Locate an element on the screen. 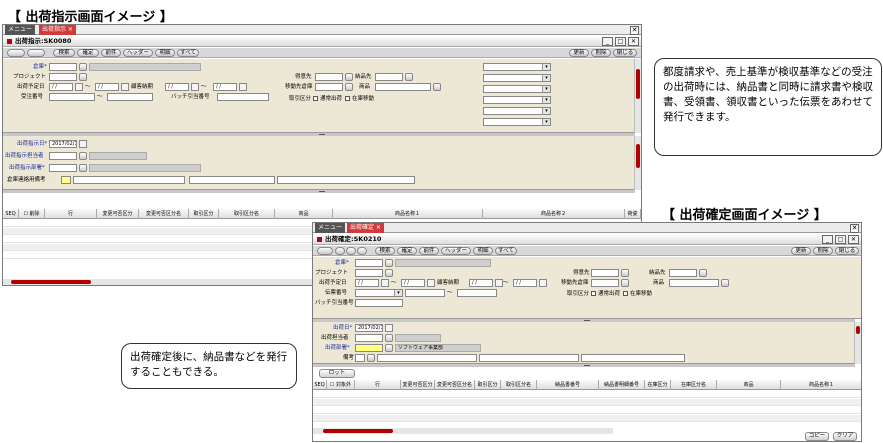 This screenshot has width=883, height=443. minimize-icon: _ is located at coordinates (607, 41).